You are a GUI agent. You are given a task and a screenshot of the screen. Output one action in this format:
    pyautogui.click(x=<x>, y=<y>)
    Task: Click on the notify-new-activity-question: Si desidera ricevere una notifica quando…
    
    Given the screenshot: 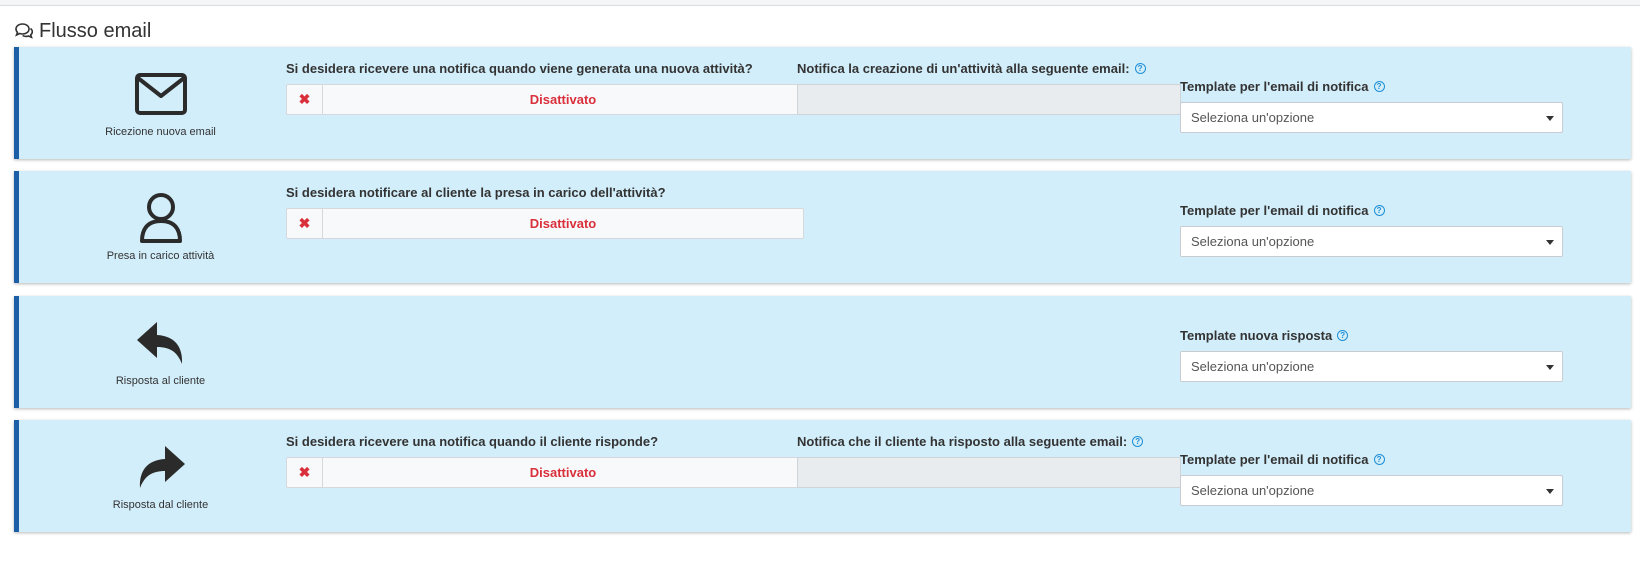 What is the action you would take?
    pyautogui.click(x=519, y=68)
    